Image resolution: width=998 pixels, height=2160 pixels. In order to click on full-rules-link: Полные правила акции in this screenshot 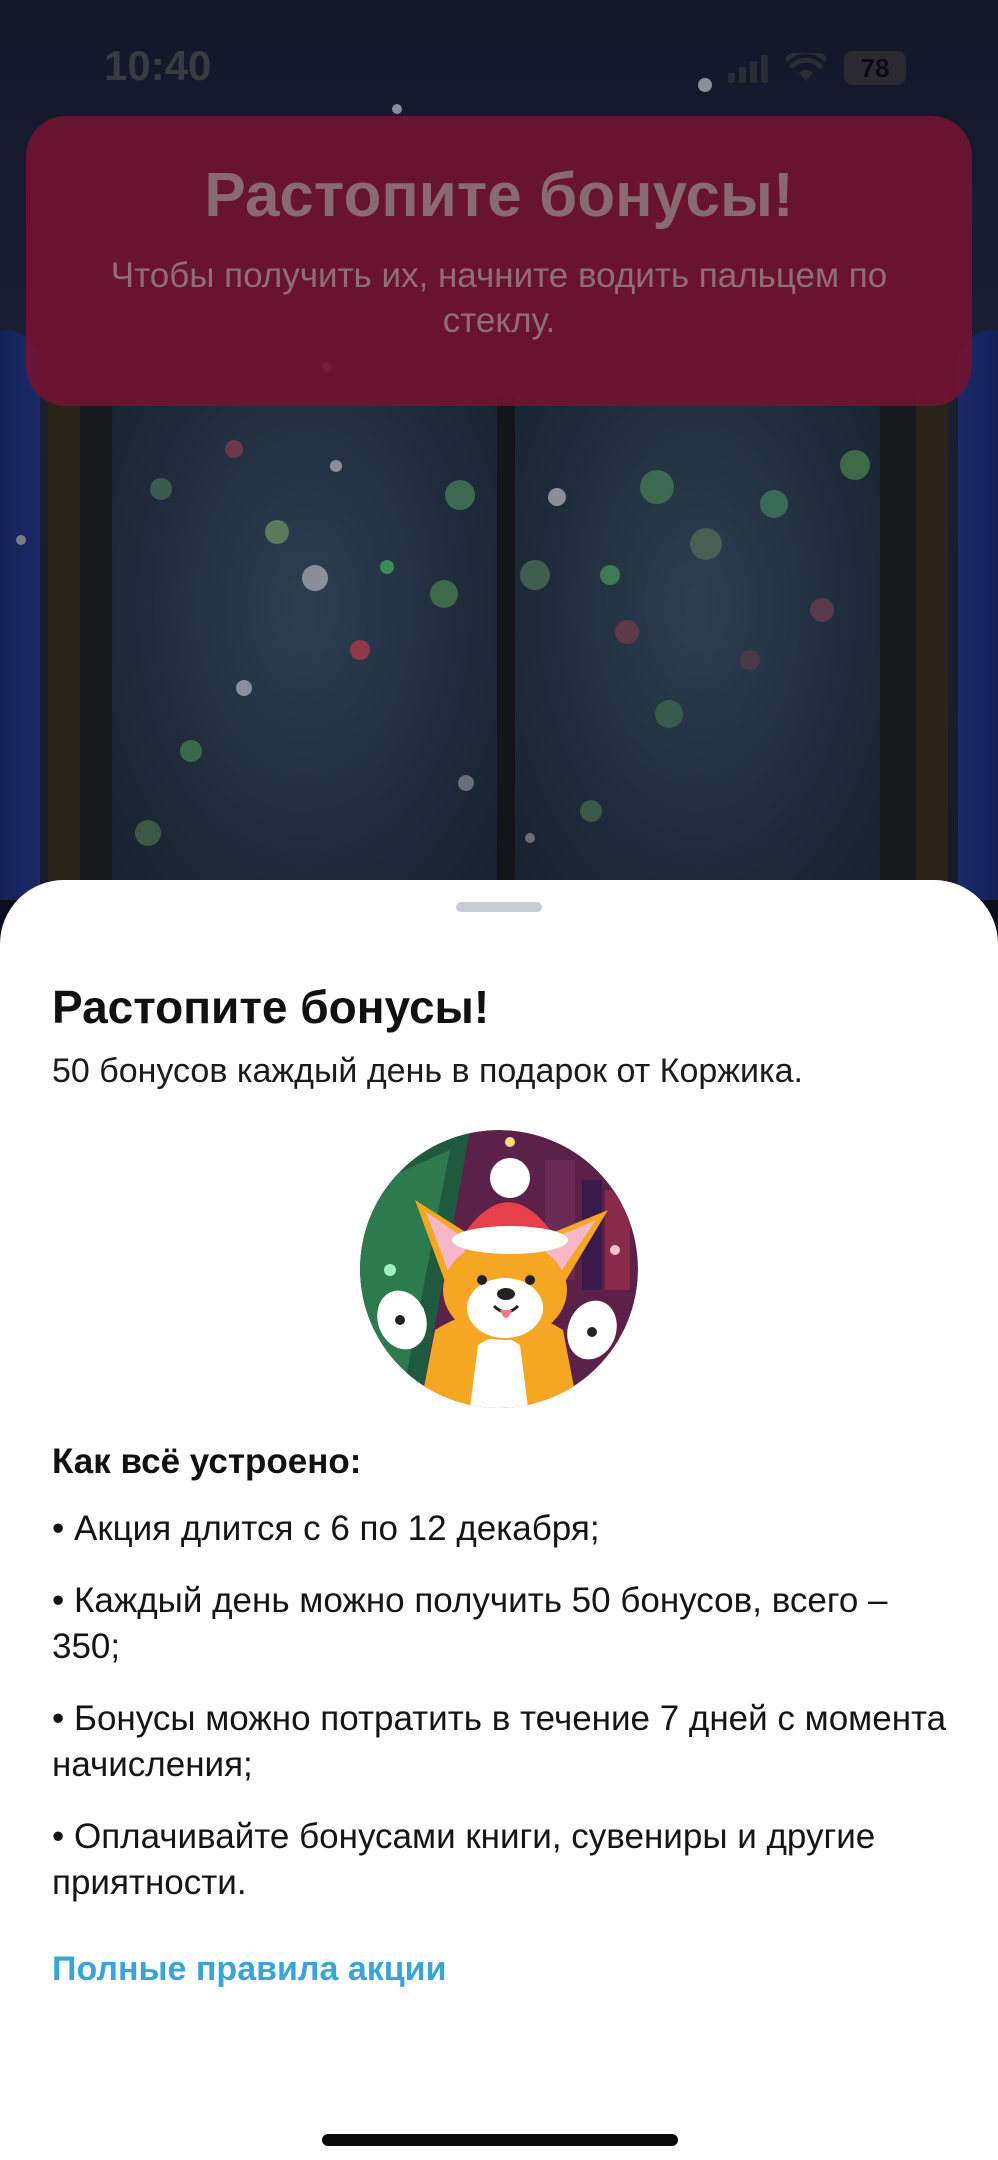, I will do `click(249, 1969)`.